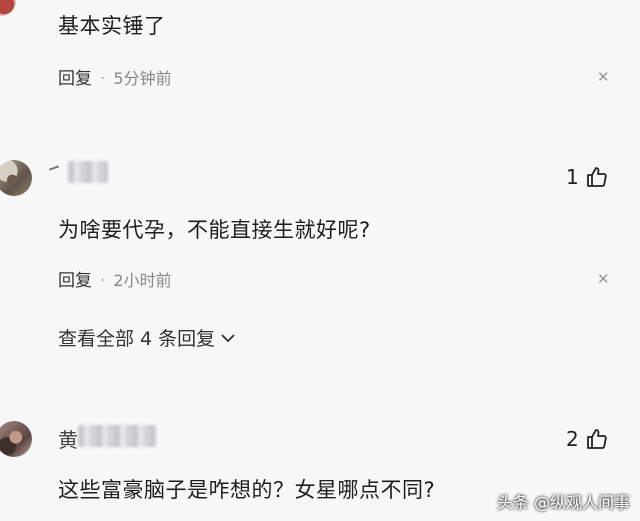 This screenshot has width=640, height=521. I want to click on like-button: 2, so click(587, 439).